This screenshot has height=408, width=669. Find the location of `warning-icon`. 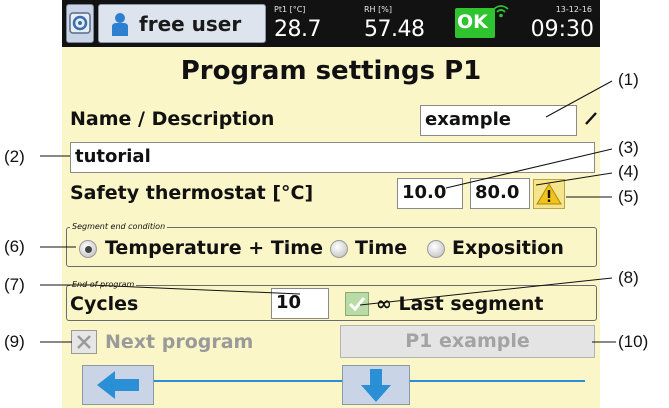

warning-icon is located at coordinates (549, 194).